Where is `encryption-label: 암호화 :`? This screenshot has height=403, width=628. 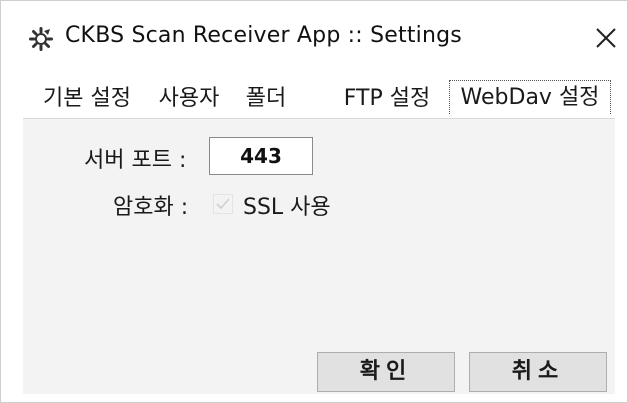 encryption-label: 암호화 : is located at coordinates (151, 207).